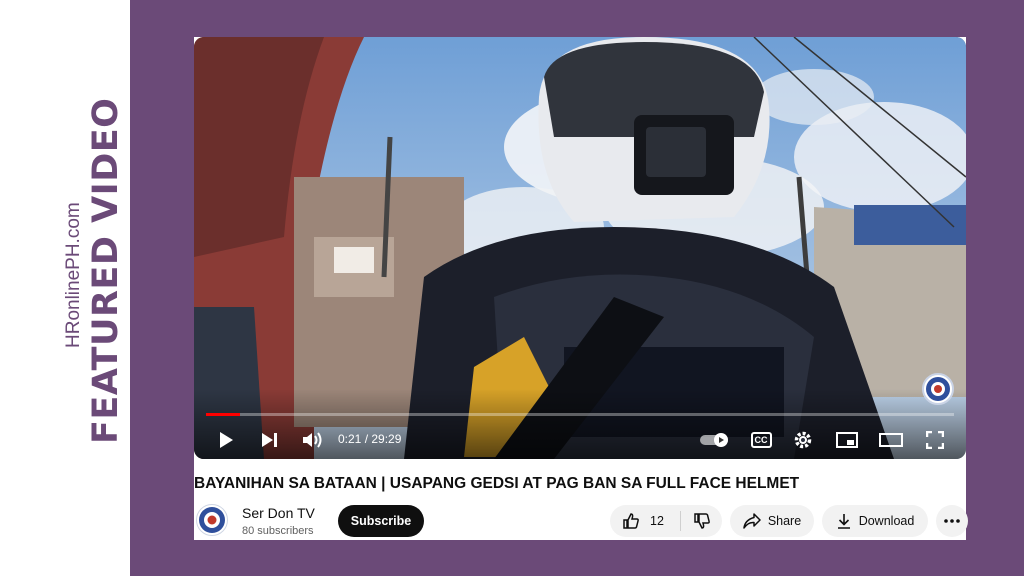 The width and height of the screenshot is (1024, 576). Describe the element at coordinates (386, 439) in the screenshot. I see `time-total: 29:29` at that location.